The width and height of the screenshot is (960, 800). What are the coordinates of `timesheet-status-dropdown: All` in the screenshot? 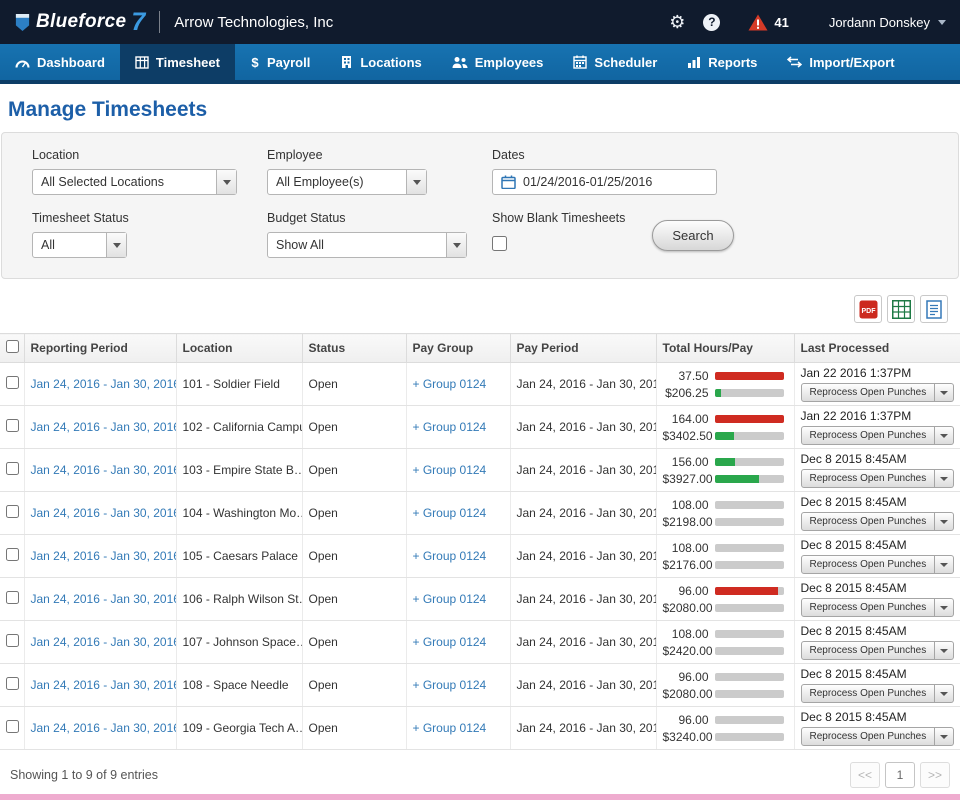 It's located at (79, 245).